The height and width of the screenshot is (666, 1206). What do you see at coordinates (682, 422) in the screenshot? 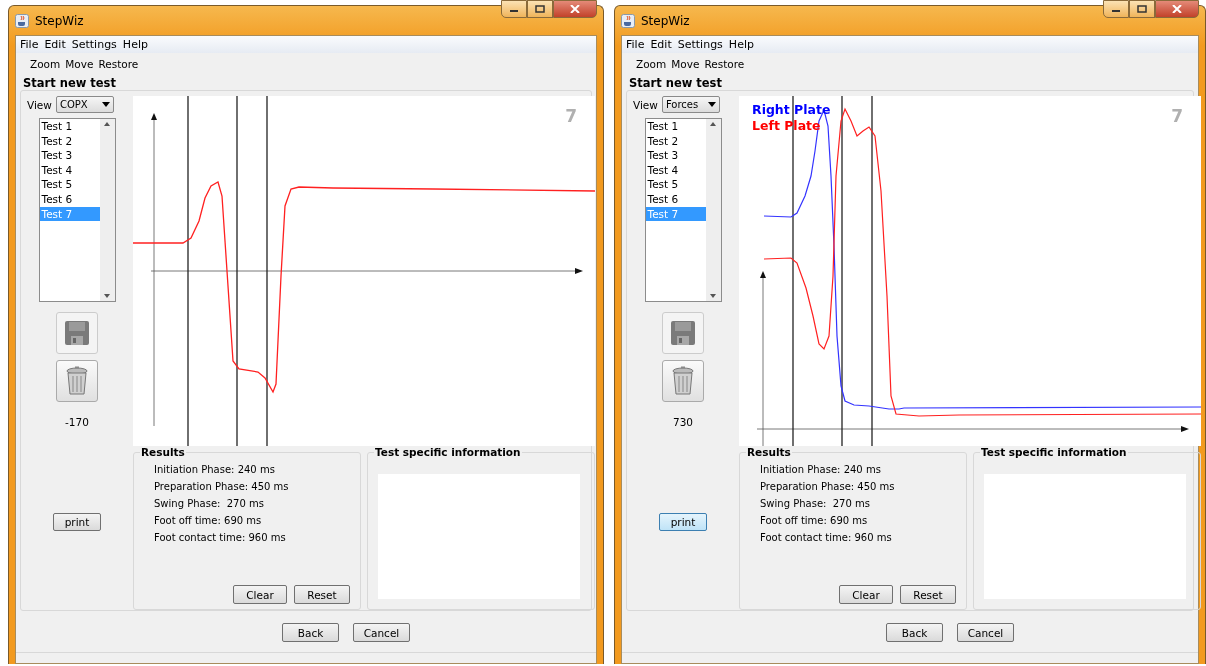
I see `value-label: 730` at bounding box center [682, 422].